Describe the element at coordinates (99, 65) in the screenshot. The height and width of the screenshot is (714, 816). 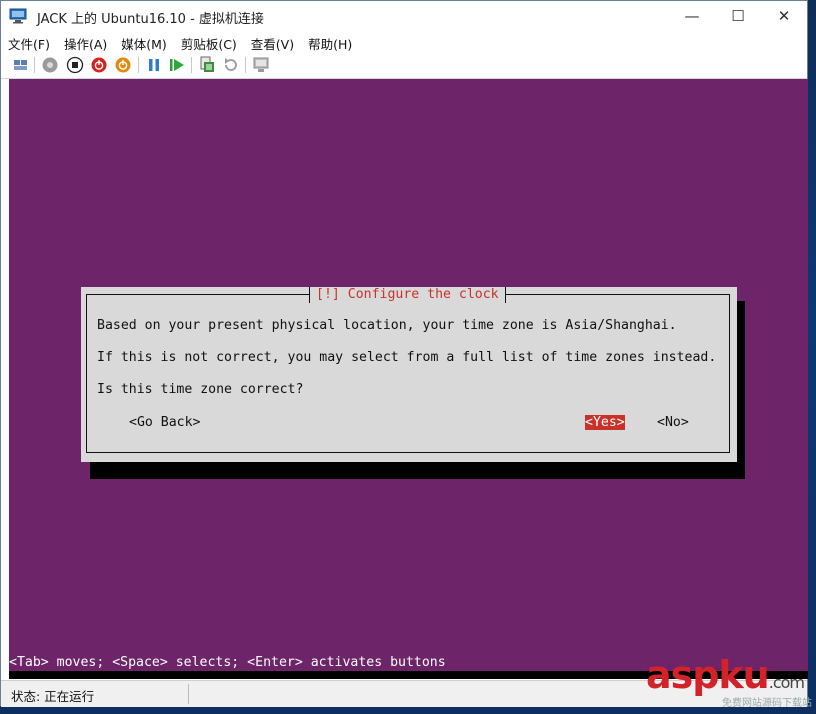
I see `shutdown-icon` at that location.